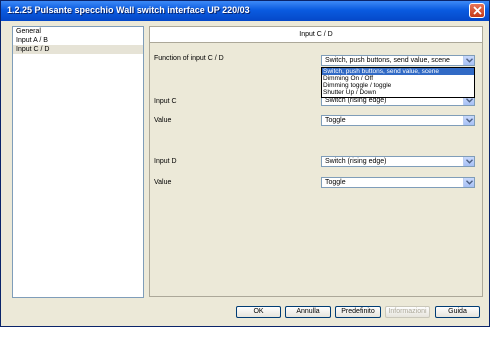  Describe the element at coordinates (398, 120) in the screenshot. I see `value-c-select: Toggle` at that location.